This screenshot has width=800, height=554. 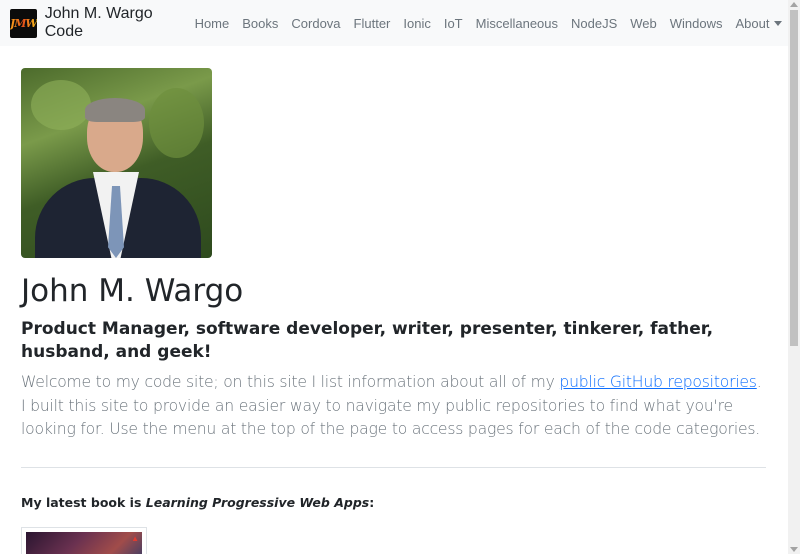 What do you see at coordinates (644, 23) in the screenshot?
I see `nav-item-web: Web` at bounding box center [644, 23].